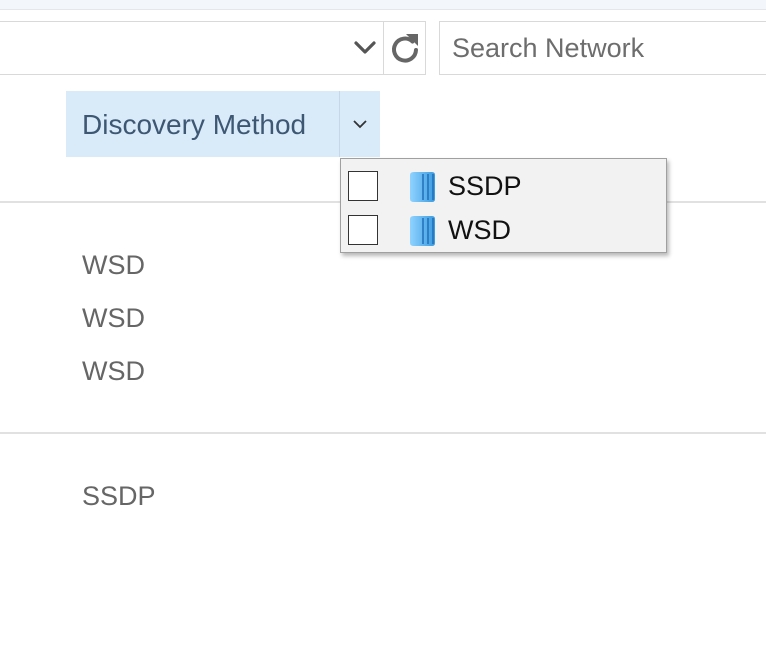 Image resolution: width=766 pixels, height=664 pixels. What do you see at coordinates (479, 230) in the screenshot?
I see `filter-option-label: WSD` at bounding box center [479, 230].